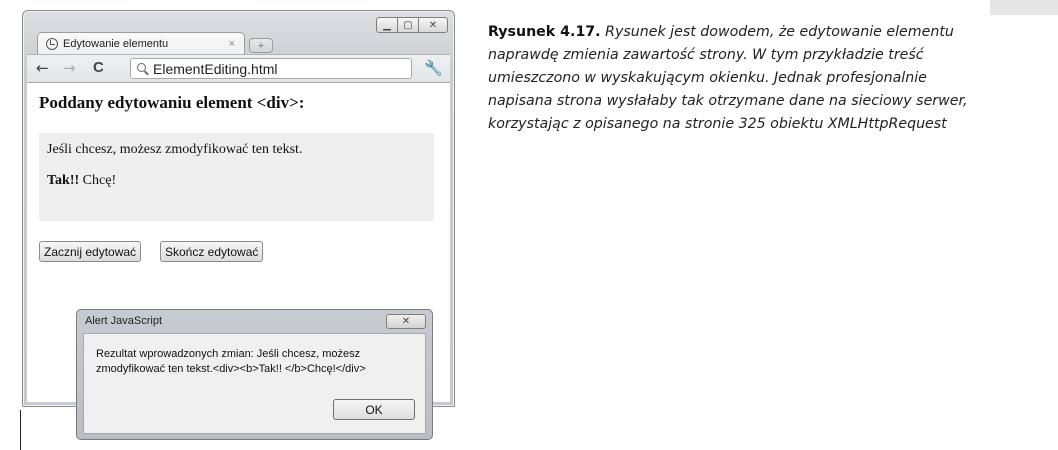 This screenshot has height=450, width=1058. What do you see at coordinates (124, 321) in the screenshot?
I see `alert-title: Alert JavaScript` at bounding box center [124, 321].